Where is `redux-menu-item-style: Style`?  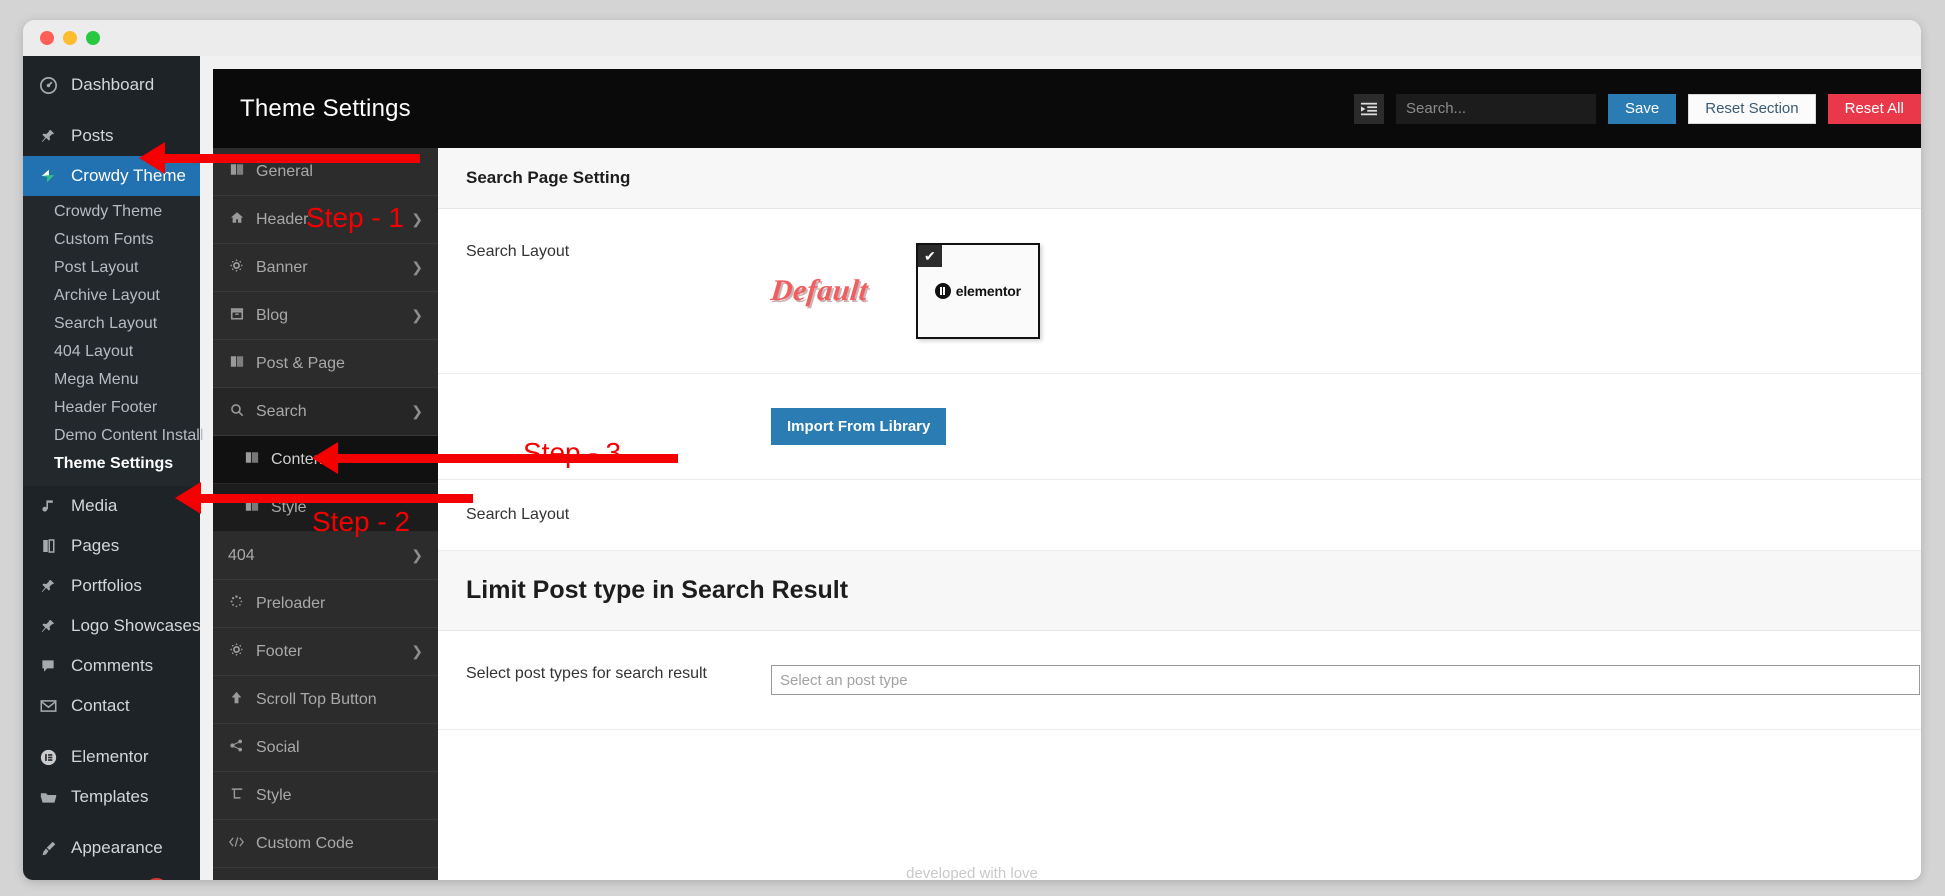 redux-menu-item-style: Style is located at coordinates (325, 796).